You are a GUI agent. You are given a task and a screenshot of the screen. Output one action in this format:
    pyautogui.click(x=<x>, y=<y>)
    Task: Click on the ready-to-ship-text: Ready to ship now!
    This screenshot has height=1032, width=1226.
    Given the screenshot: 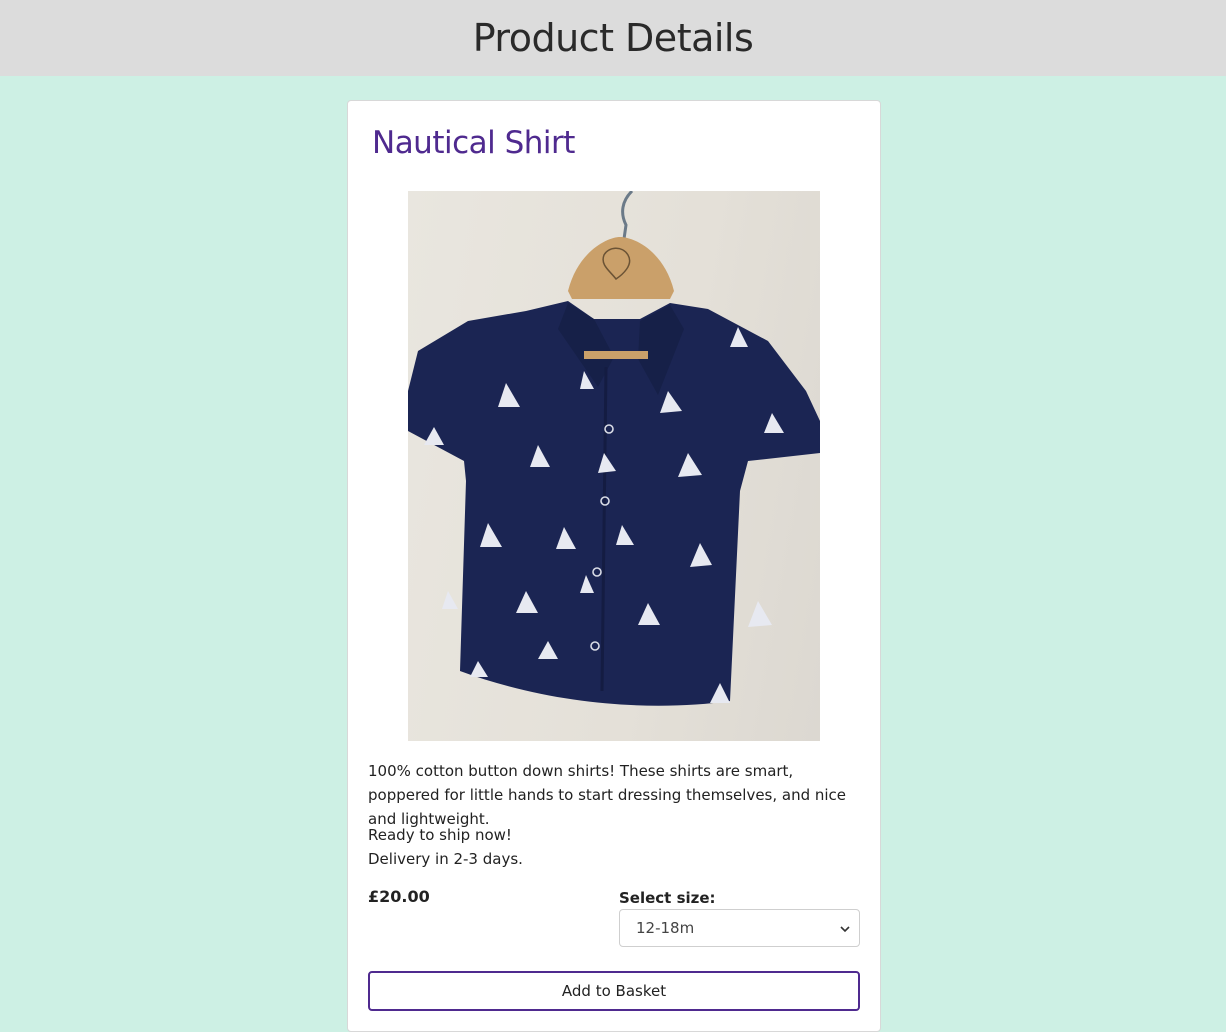 What is the action you would take?
    pyautogui.click(x=440, y=835)
    